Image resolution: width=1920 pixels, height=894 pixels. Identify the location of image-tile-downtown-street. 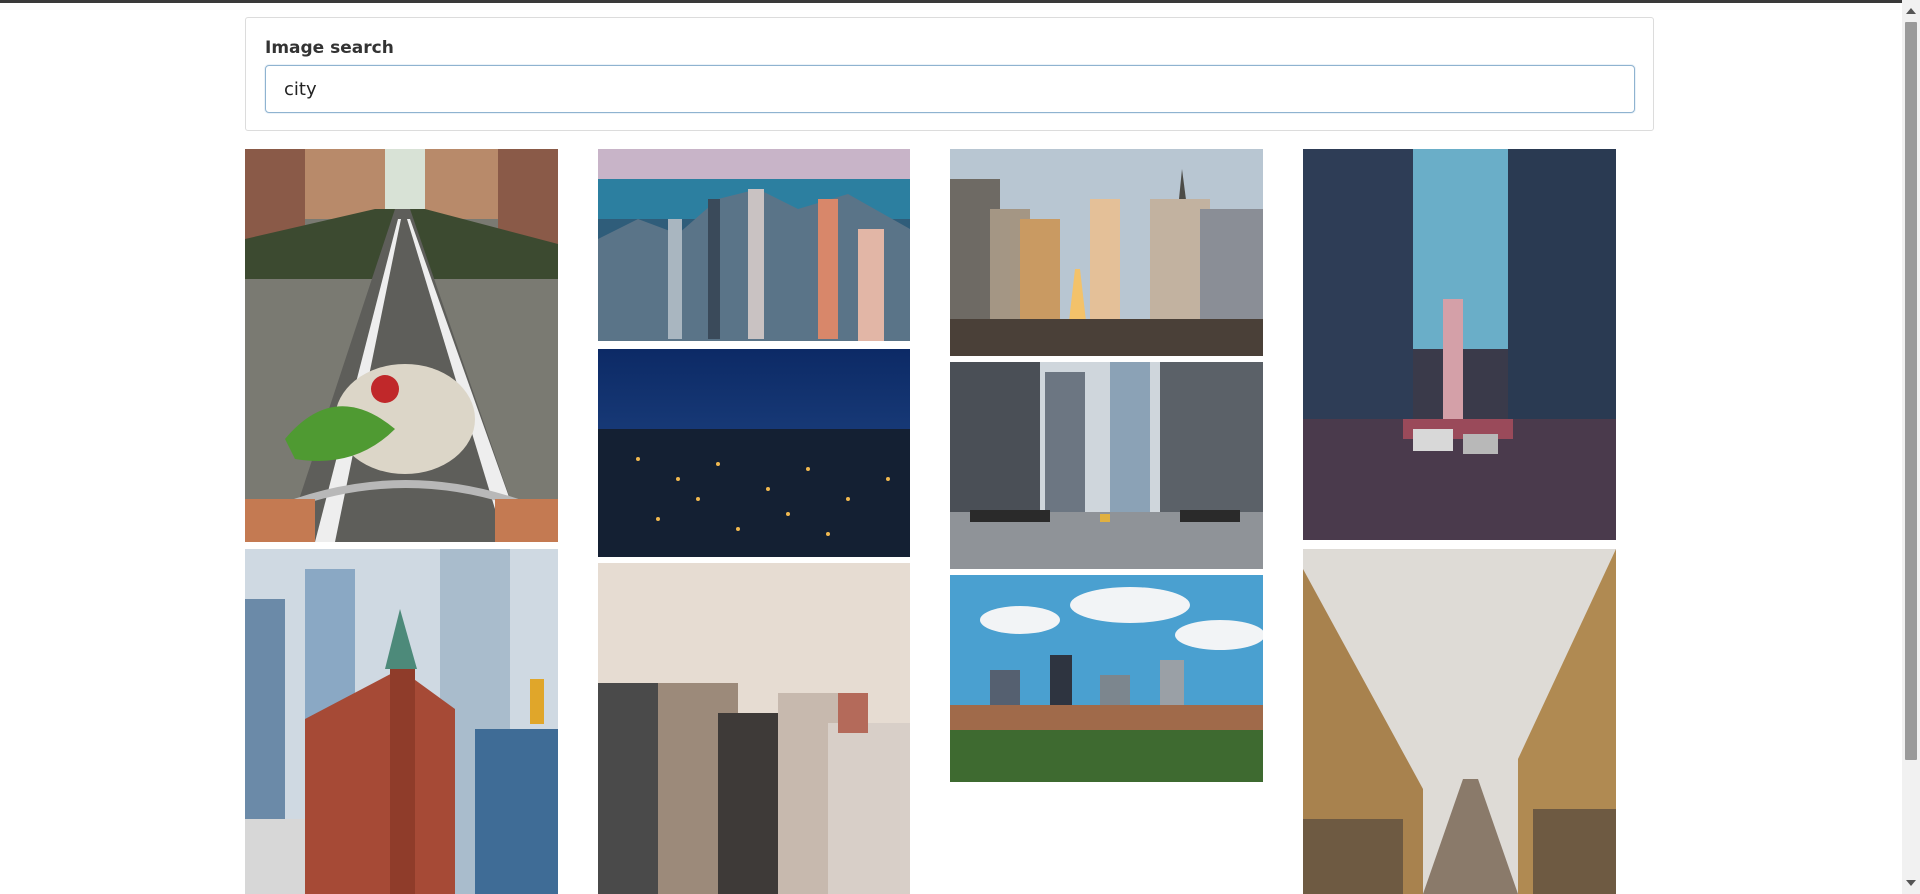
(1459, 344).